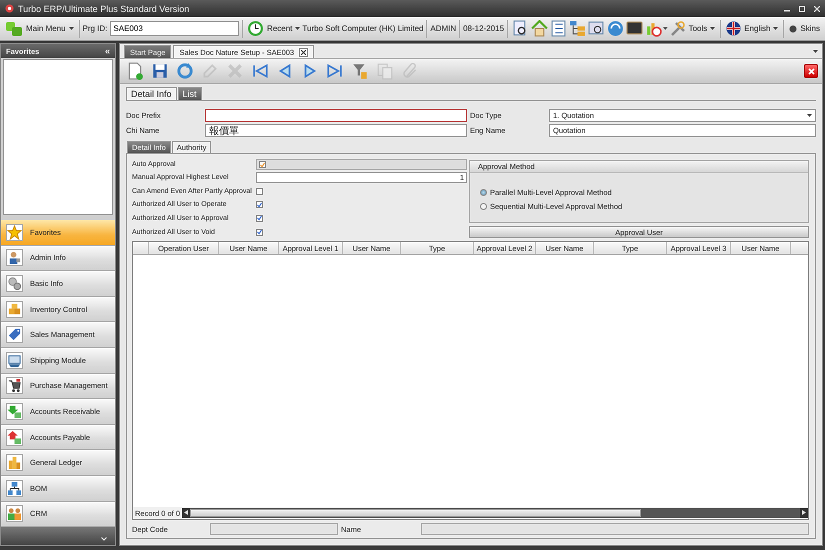 The image size is (825, 550). What do you see at coordinates (14, 335) in the screenshot?
I see `tag-icon` at bounding box center [14, 335].